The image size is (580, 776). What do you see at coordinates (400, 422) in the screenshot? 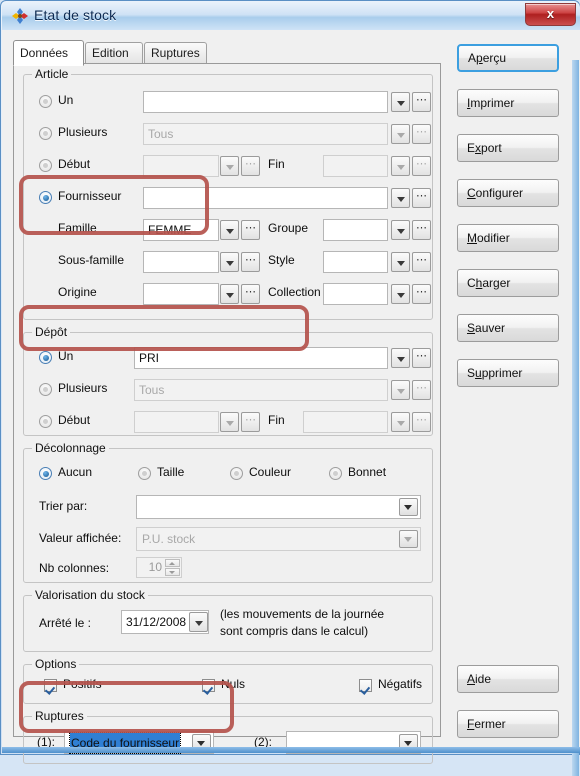
I see `dropdown-depot-fin` at bounding box center [400, 422].